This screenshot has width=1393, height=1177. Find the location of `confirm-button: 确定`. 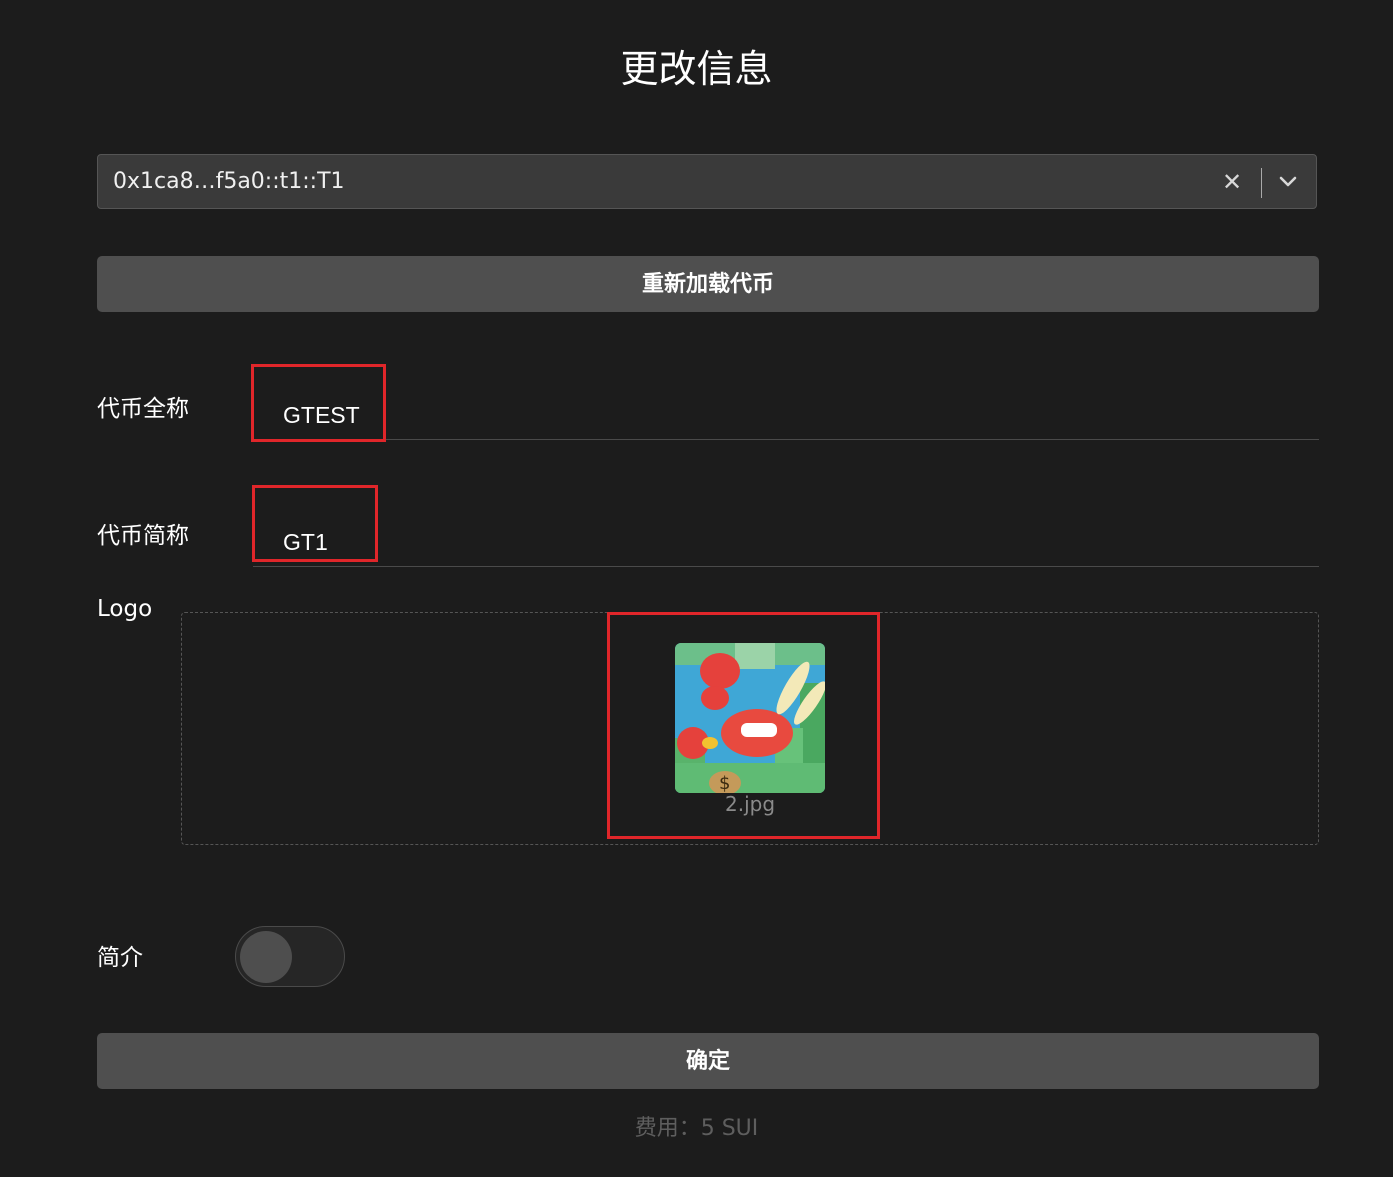

confirm-button: 确定 is located at coordinates (708, 1061).